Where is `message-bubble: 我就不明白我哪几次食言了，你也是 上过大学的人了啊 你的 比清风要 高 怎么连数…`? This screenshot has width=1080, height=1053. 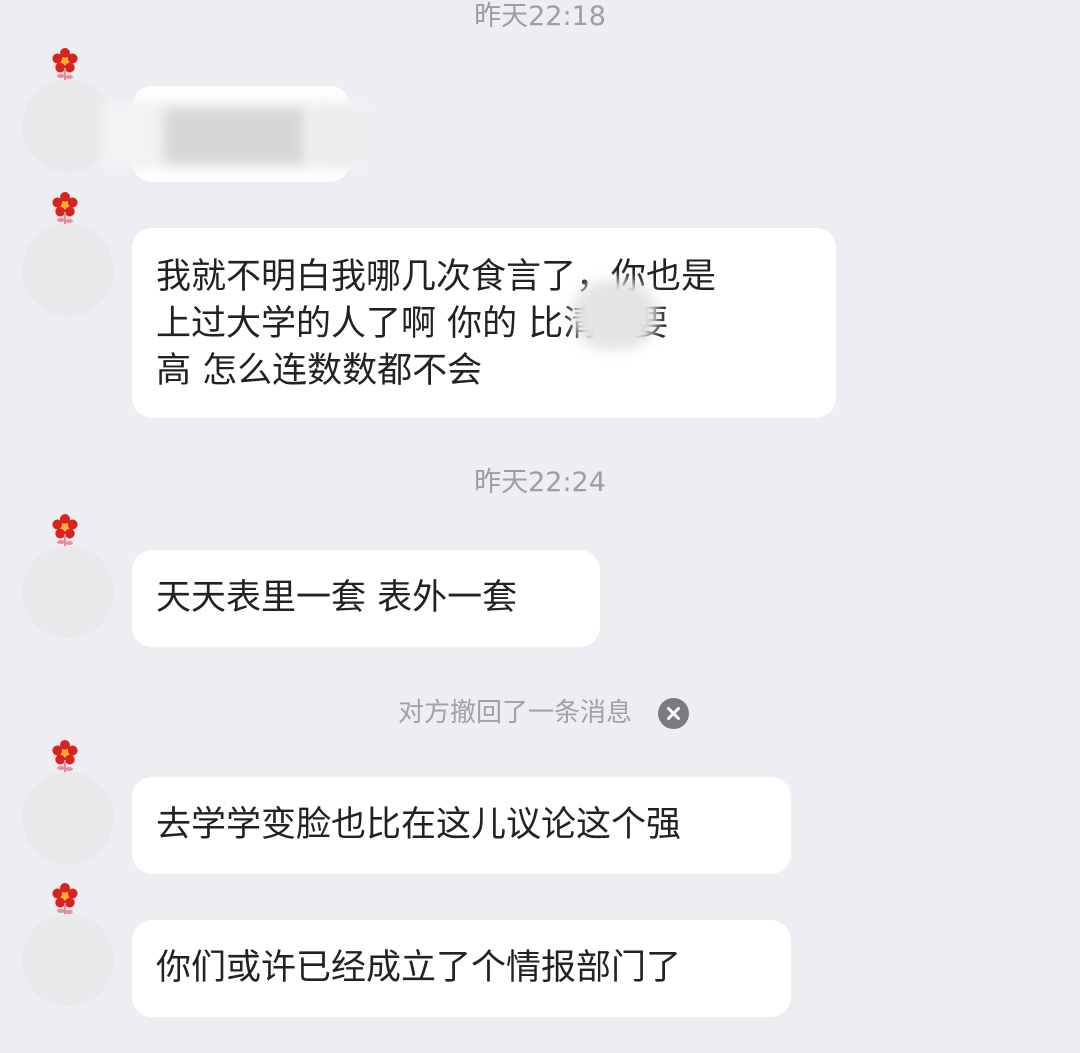 message-bubble: 我就不明白我哪几次食言了，你也是 上过大学的人了啊 你的 比清风要 高 怎么连数… is located at coordinates (484, 323).